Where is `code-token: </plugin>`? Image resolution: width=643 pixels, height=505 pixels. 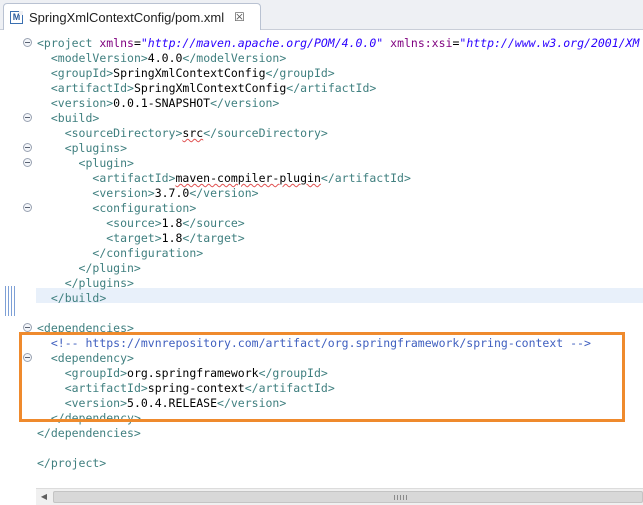
code-token: </plugin> is located at coordinates (109, 268).